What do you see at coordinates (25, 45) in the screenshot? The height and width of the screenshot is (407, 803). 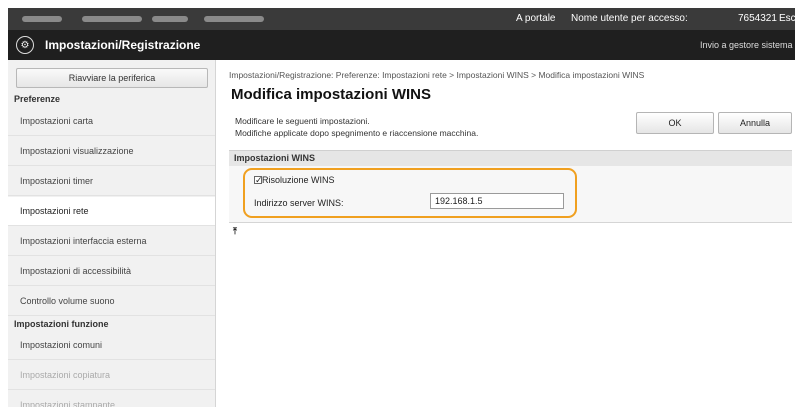 I see `settings-registration-icon: ⚙` at bounding box center [25, 45].